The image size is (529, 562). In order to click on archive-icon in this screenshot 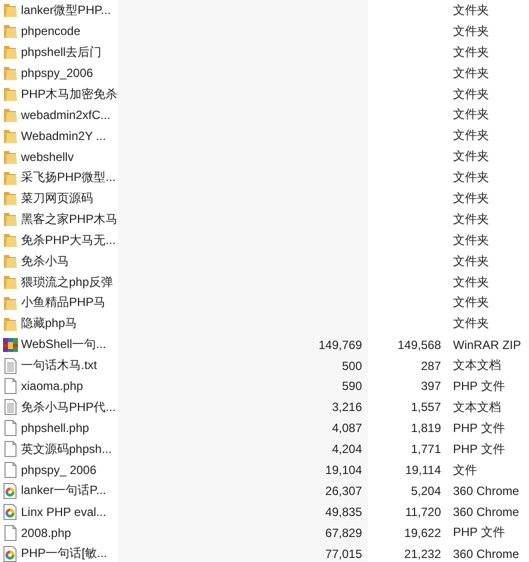, I will do `click(10, 344)`.